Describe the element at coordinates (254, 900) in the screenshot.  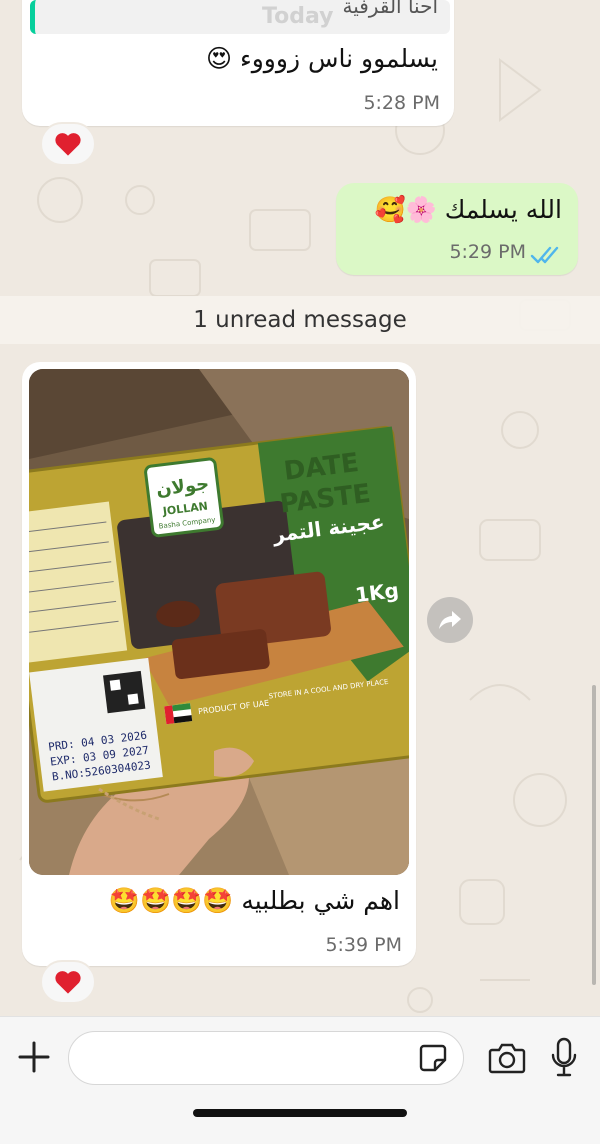
I see `message-text: اهم شي بطلبيه 🤩🤩🤩🤩` at that location.